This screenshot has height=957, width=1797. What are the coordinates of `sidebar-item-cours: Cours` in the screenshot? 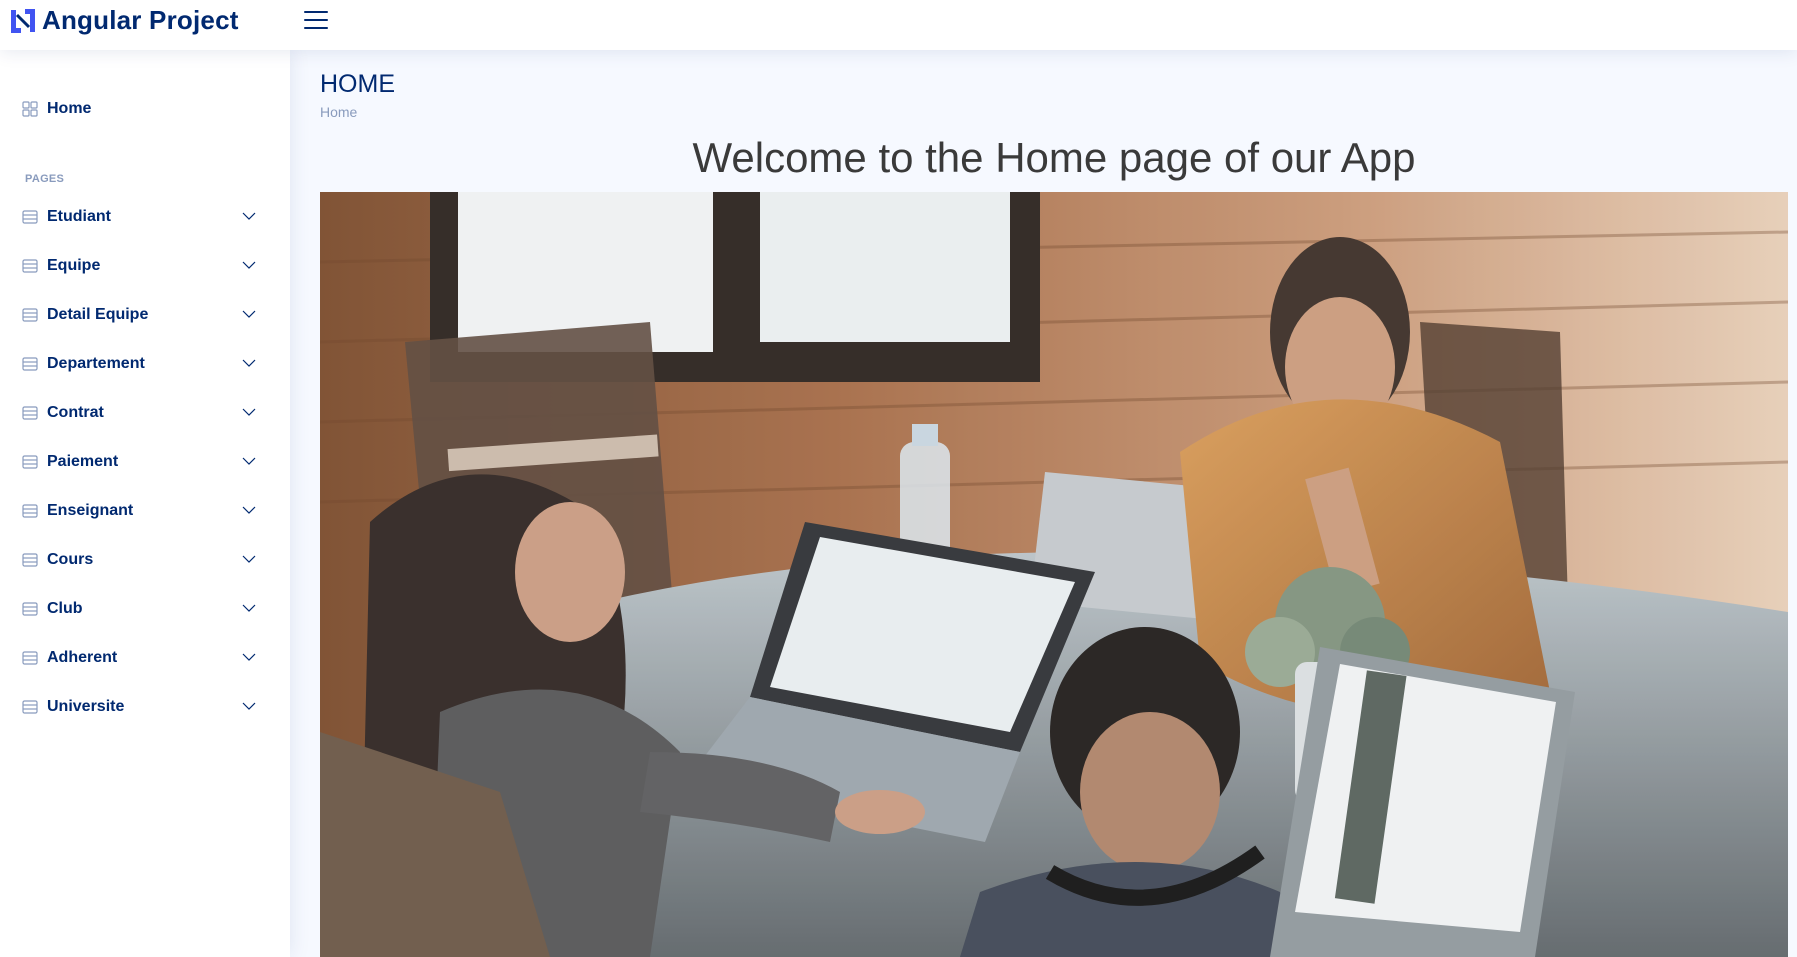 It's located at (140, 560).